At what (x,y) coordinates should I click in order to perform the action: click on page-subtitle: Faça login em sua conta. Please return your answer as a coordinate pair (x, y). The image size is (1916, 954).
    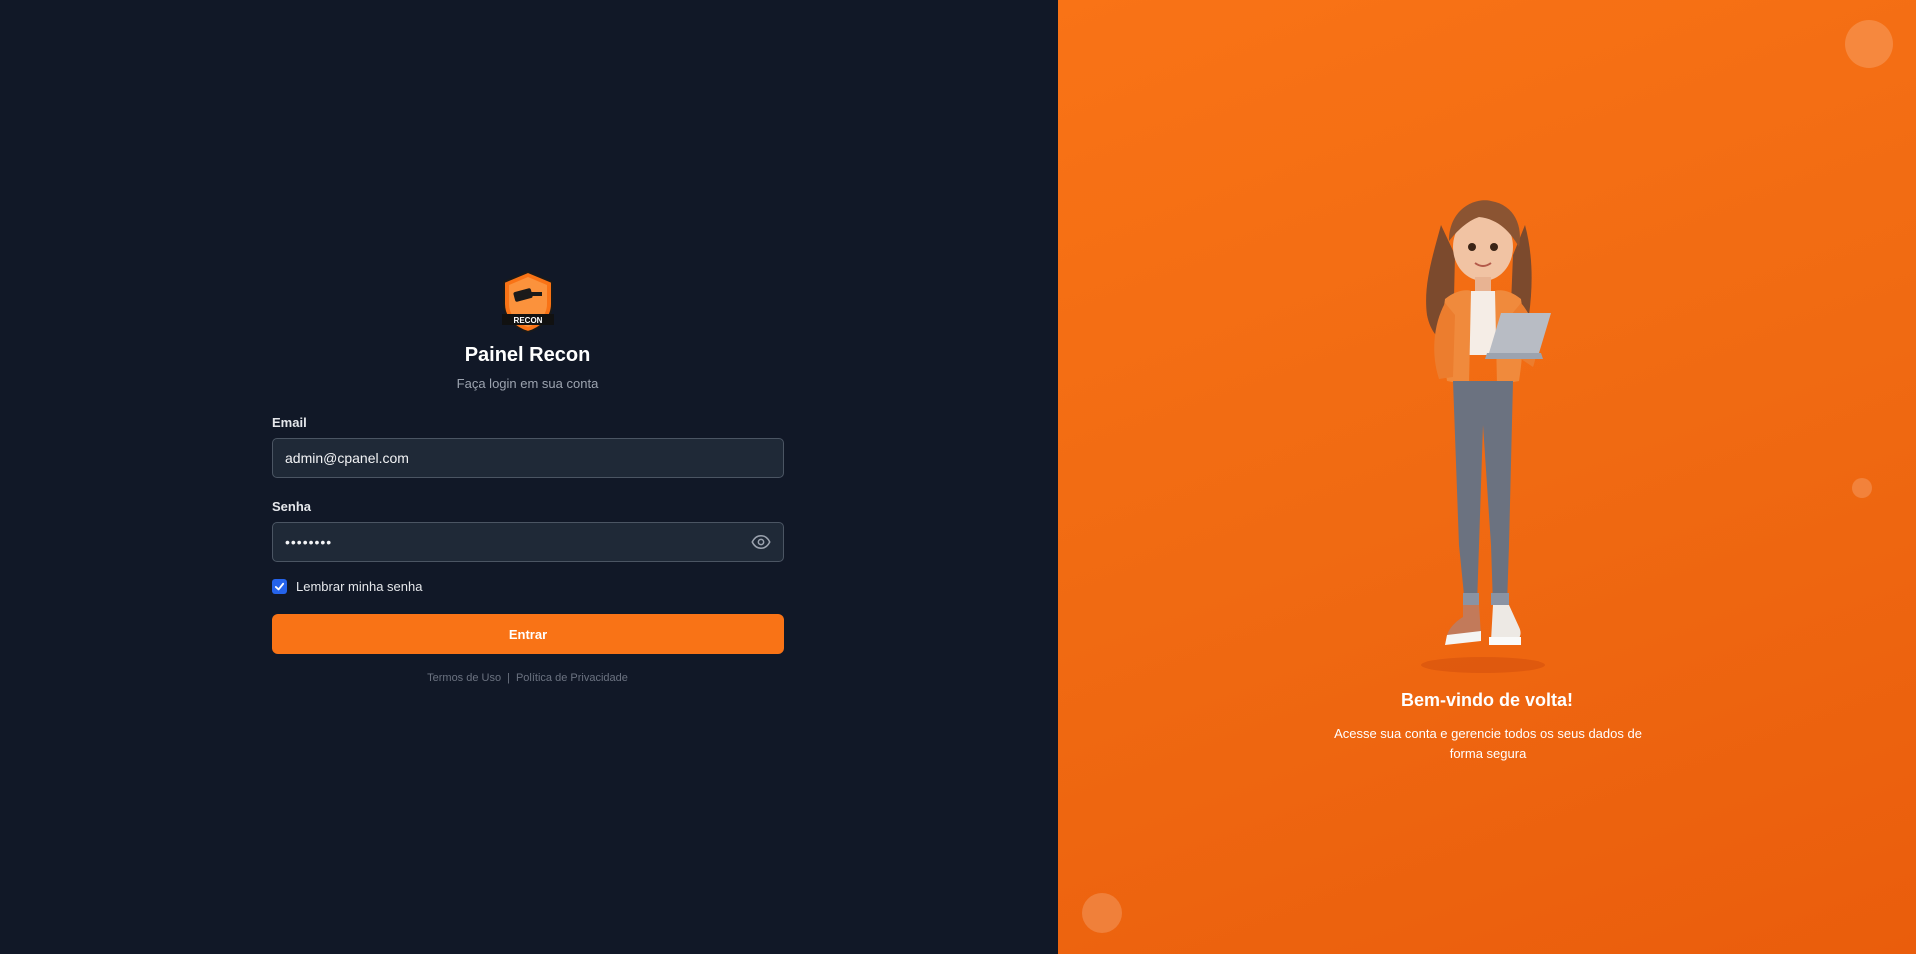
    Looking at the image, I should click on (527, 383).